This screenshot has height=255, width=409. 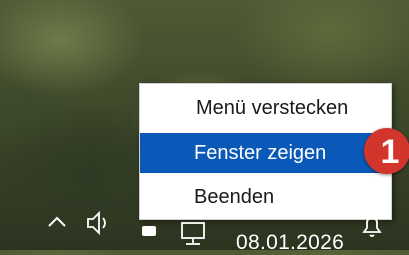 What do you see at coordinates (149, 231) in the screenshot?
I see `app-tray-icon` at bounding box center [149, 231].